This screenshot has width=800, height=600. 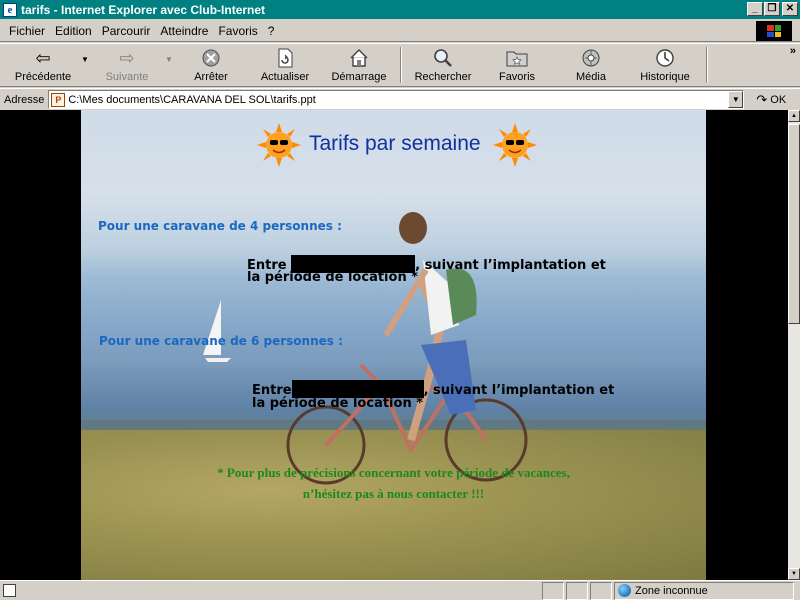 I want to click on restore-button: ❐, so click(x=772, y=9).